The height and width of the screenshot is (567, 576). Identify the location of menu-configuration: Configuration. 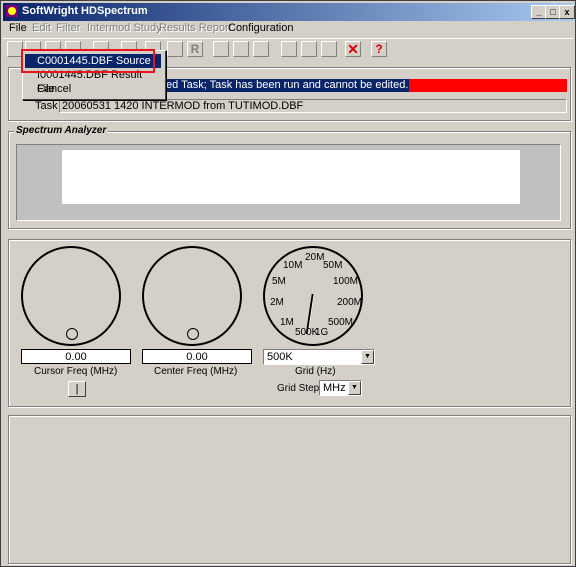
(260, 28).